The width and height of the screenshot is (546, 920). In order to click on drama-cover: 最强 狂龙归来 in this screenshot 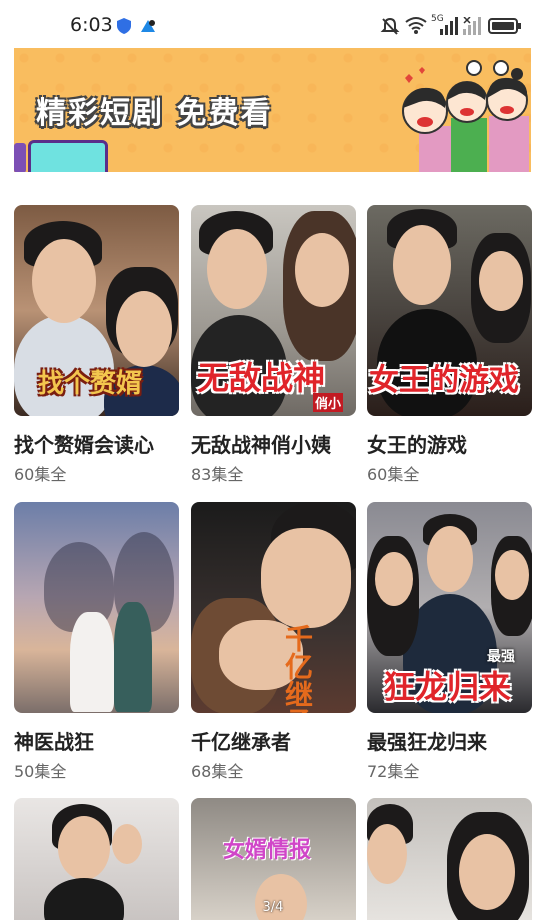, I will do `click(449, 607)`.